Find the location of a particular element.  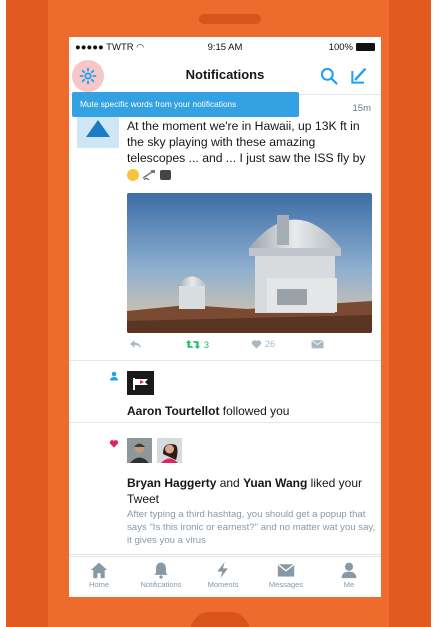

like-connector: and is located at coordinates (230, 483).